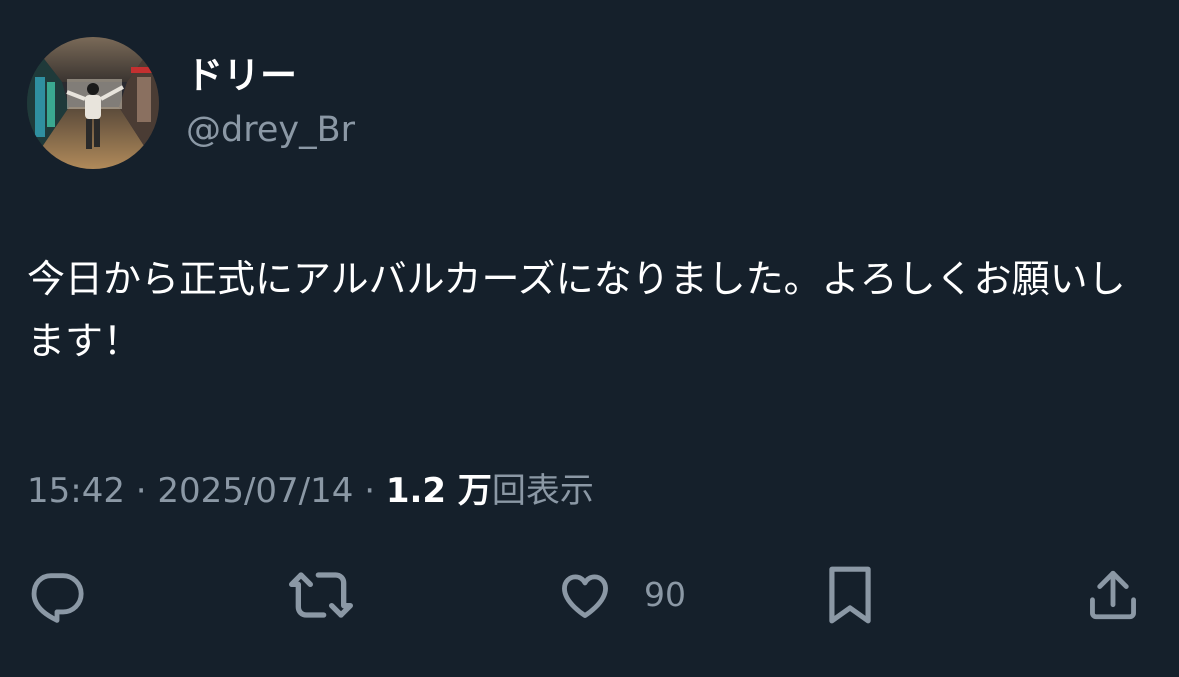 This screenshot has height=677, width=1179. Describe the element at coordinates (543, 491) in the screenshot. I see `views-label: 回表示` at that location.